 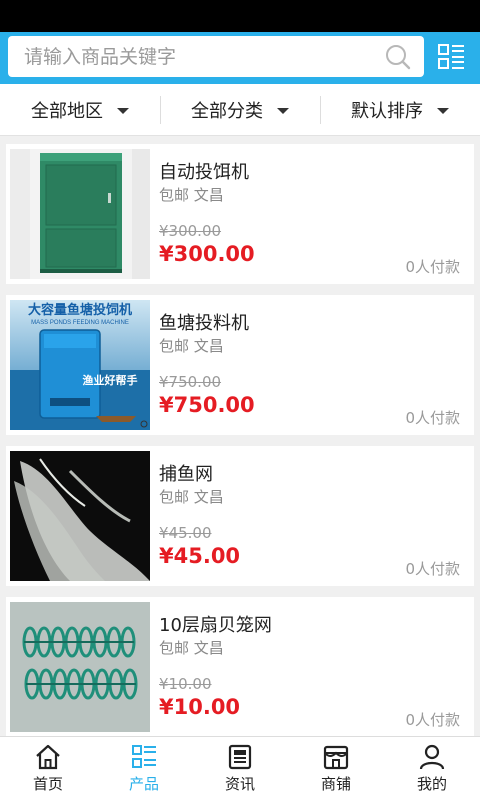 I want to click on search-input, so click(x=193, y=56).